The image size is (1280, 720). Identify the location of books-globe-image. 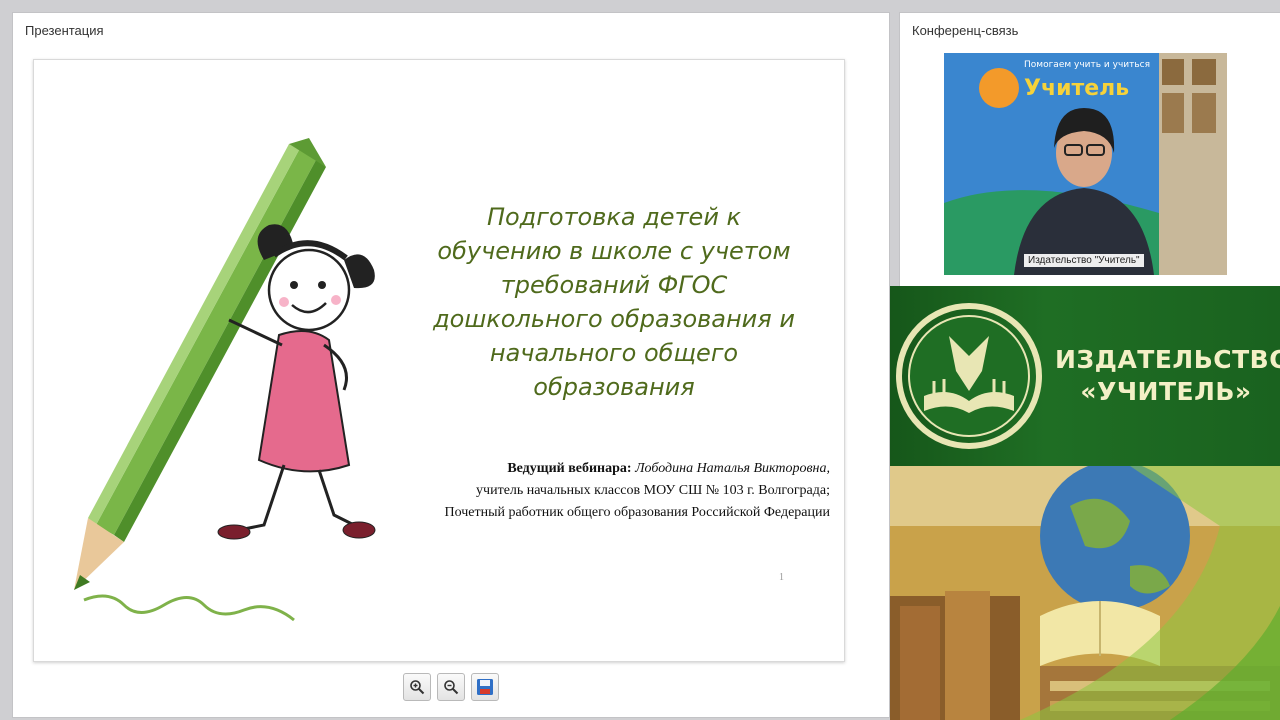
(1085, 593).